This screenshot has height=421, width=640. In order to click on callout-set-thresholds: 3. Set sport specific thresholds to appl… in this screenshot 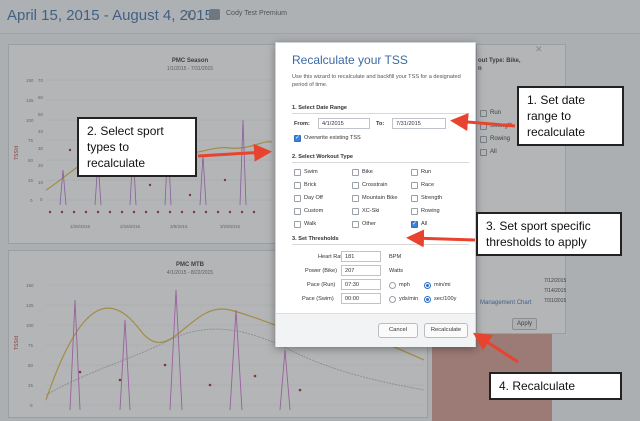, I will do `click(549, 234)`.